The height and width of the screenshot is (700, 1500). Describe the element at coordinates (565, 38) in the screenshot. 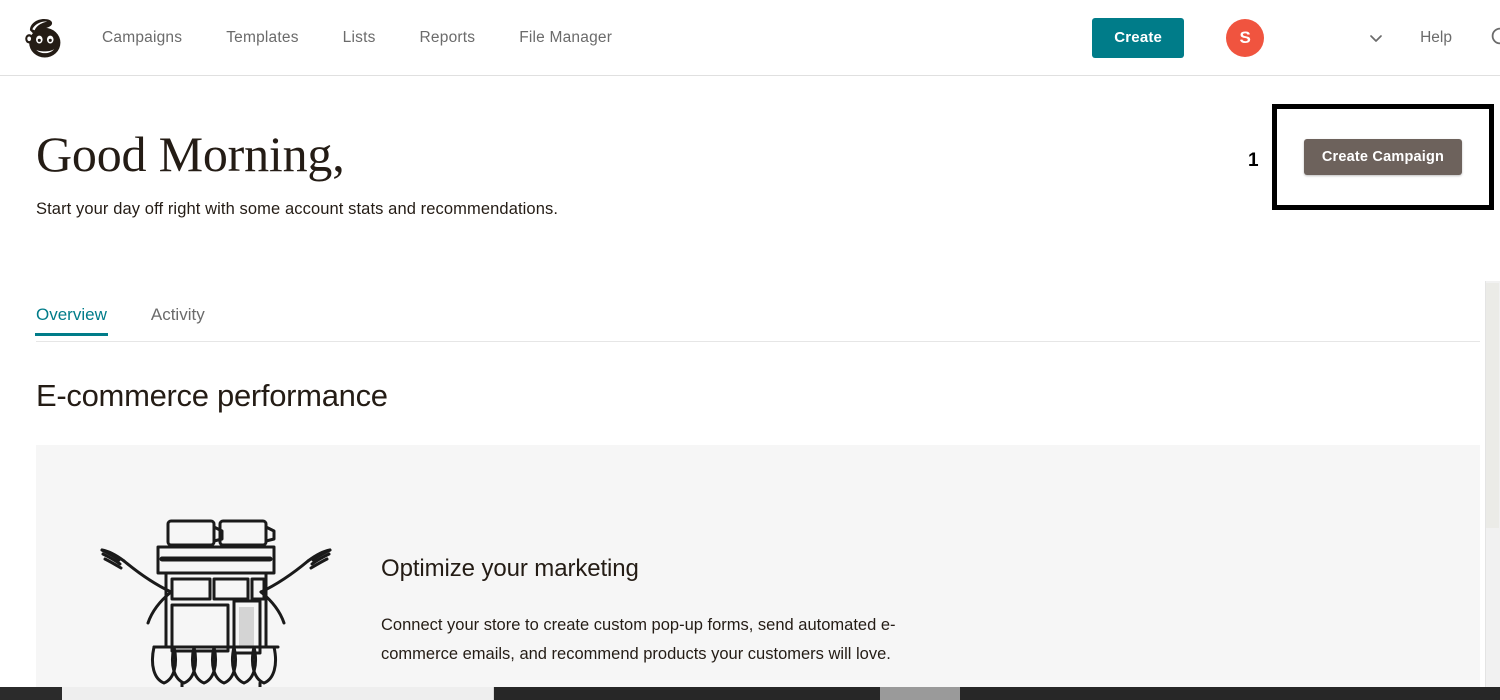

I see `nav-link-file-manager: File Manager` at that location.